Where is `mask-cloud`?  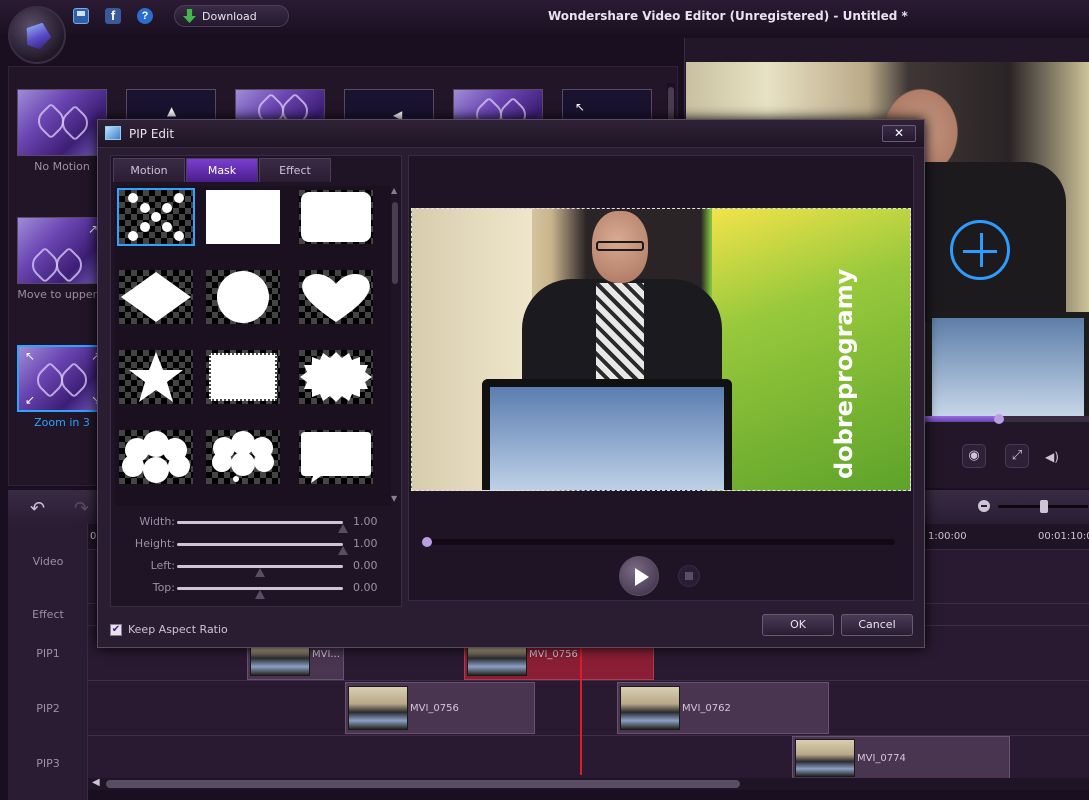
mask-cloud is located at coordinates (156, 457).